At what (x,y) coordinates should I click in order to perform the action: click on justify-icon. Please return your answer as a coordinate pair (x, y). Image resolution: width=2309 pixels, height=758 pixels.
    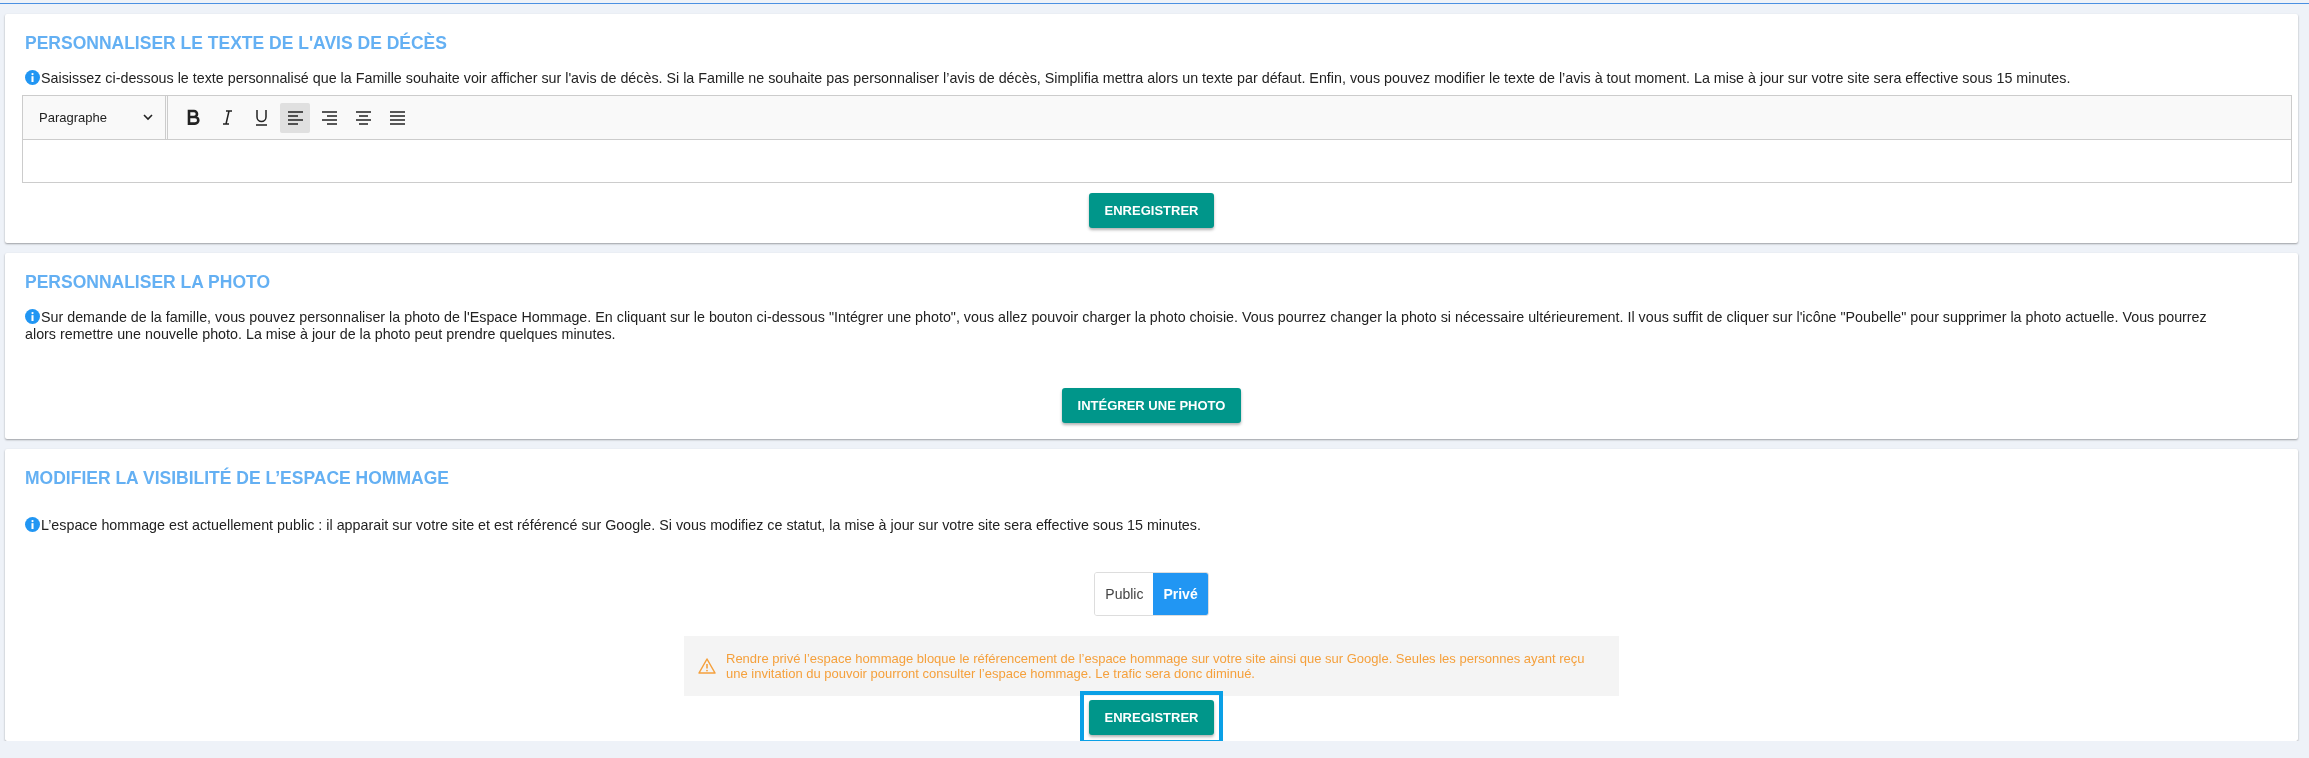
    Looking at the image, I should click on (397, 117).